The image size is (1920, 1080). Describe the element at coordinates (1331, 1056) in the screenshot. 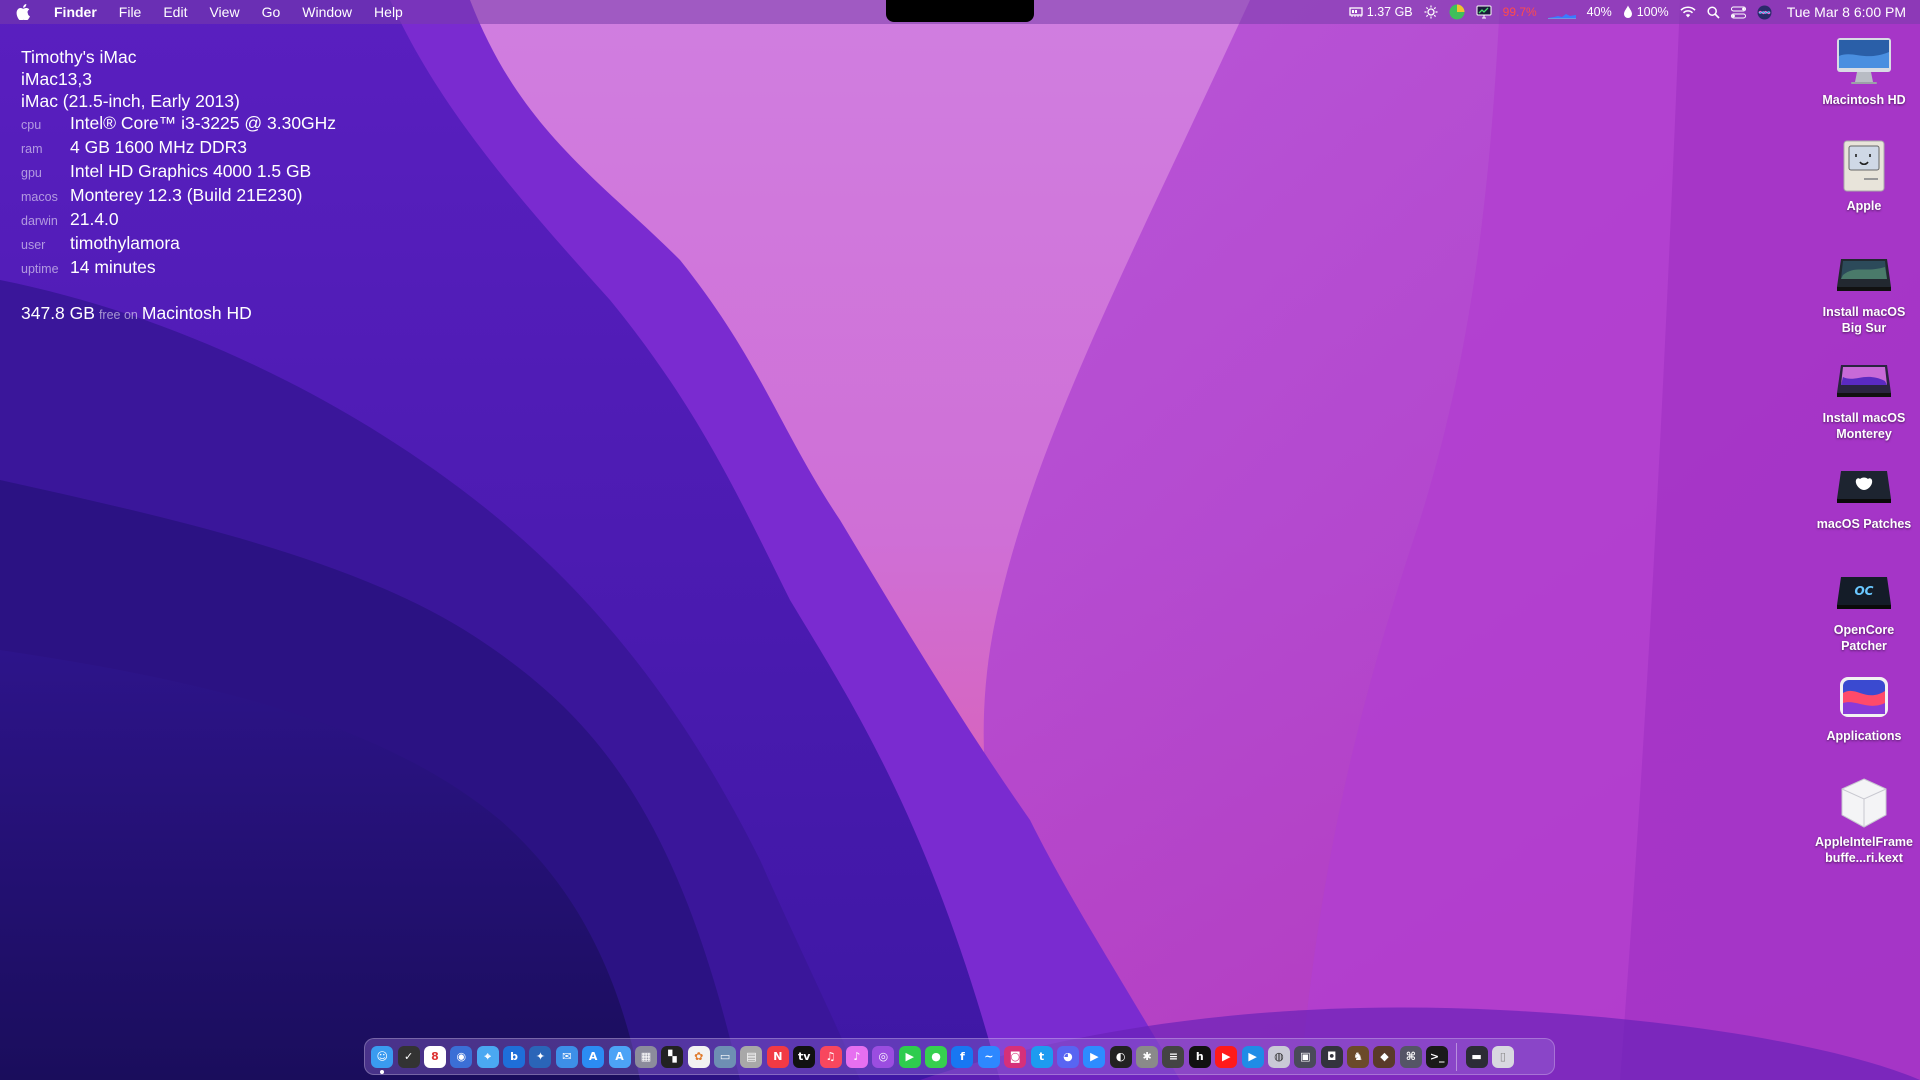

I see `screen-capture-icon: ◘` at that location.